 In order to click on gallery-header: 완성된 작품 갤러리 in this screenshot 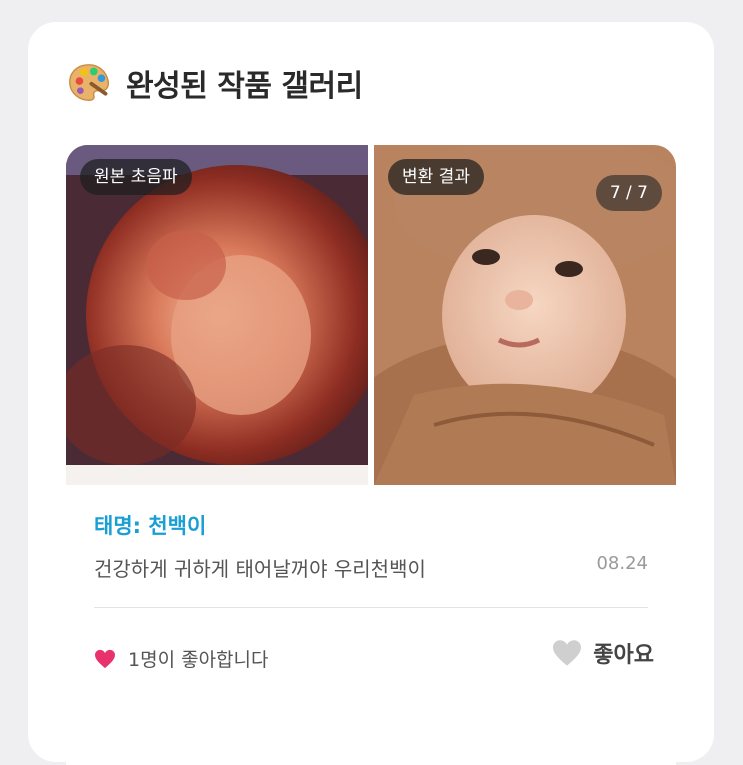, I will do `click(214, 83)`.